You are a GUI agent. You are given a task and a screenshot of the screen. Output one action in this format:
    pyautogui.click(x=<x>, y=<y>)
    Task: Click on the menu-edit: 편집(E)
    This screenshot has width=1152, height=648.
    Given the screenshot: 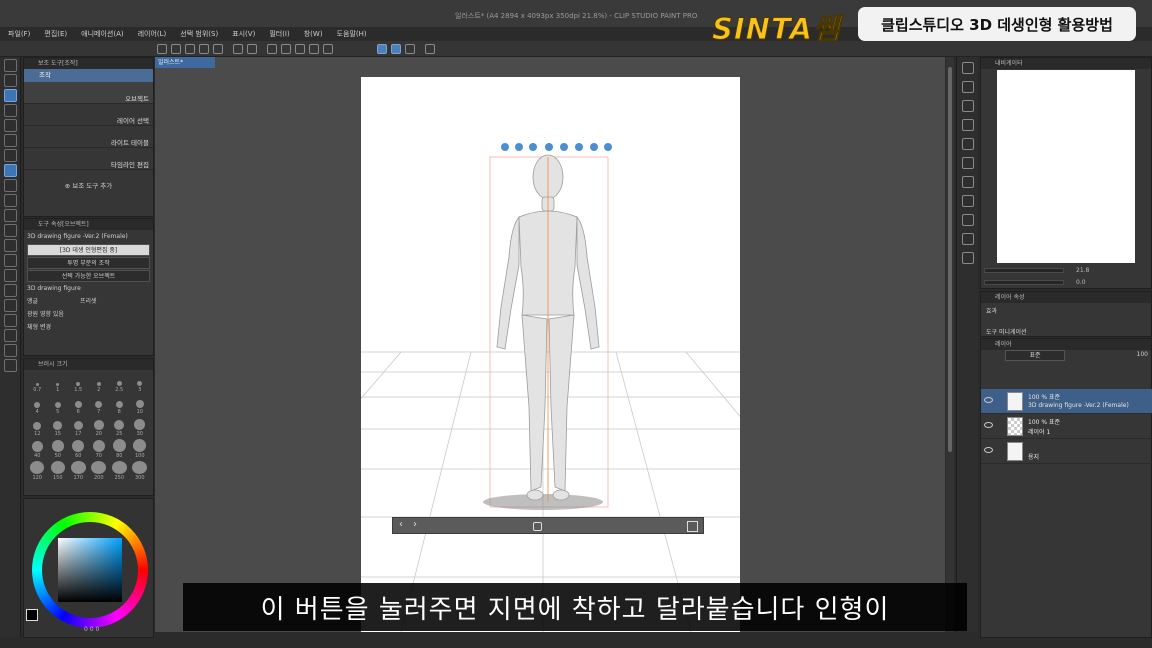 What is the action you would take?
    pyautogui.click(x=55, y=34)
    